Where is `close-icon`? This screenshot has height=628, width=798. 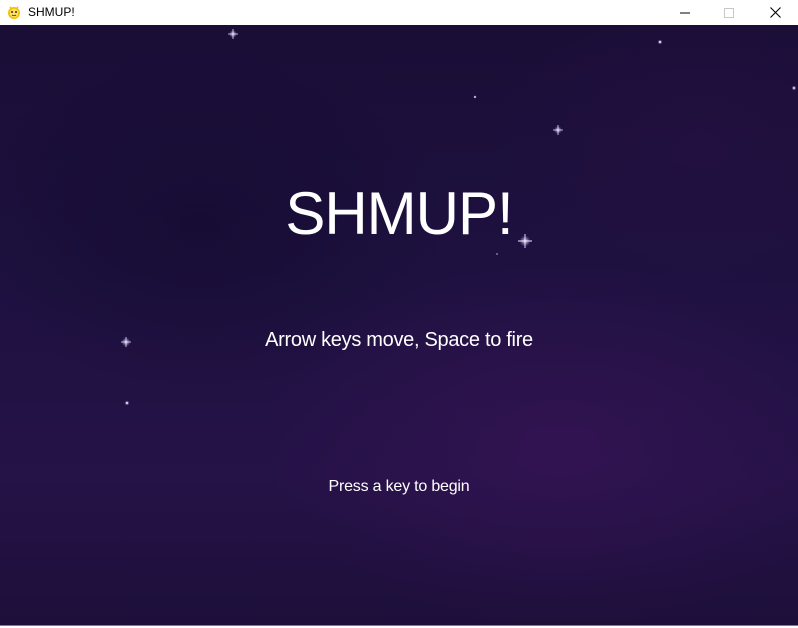
close-icon is located at coordinates (775, 12).